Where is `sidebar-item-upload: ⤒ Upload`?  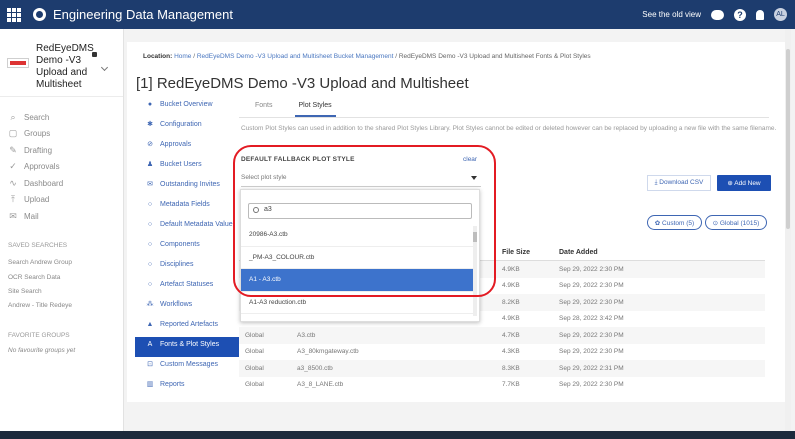
sidebar-item-upload: ⤒ Upload is located at coordinates (62, 200).